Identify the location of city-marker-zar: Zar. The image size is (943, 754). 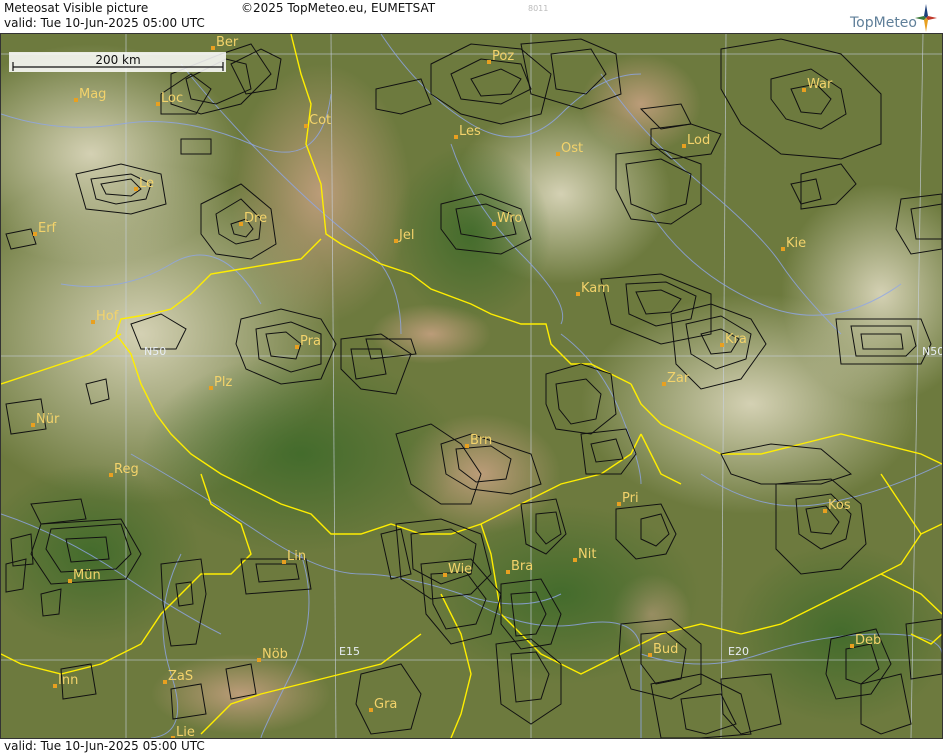
(676, 378).